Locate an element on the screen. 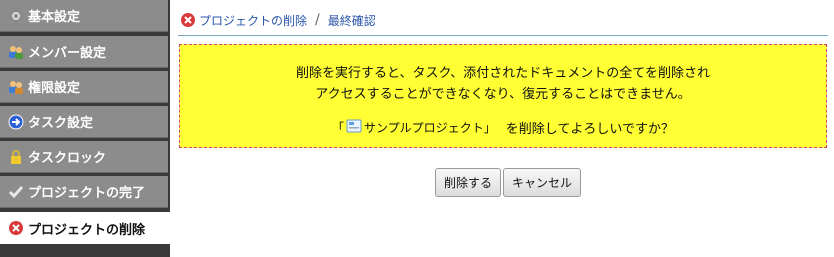 The width and height of the screenshot is (834, 257). warning-text-line-2: アクセスすることができなくなり、復元することはできません。 is located at coordinates (503, 94).